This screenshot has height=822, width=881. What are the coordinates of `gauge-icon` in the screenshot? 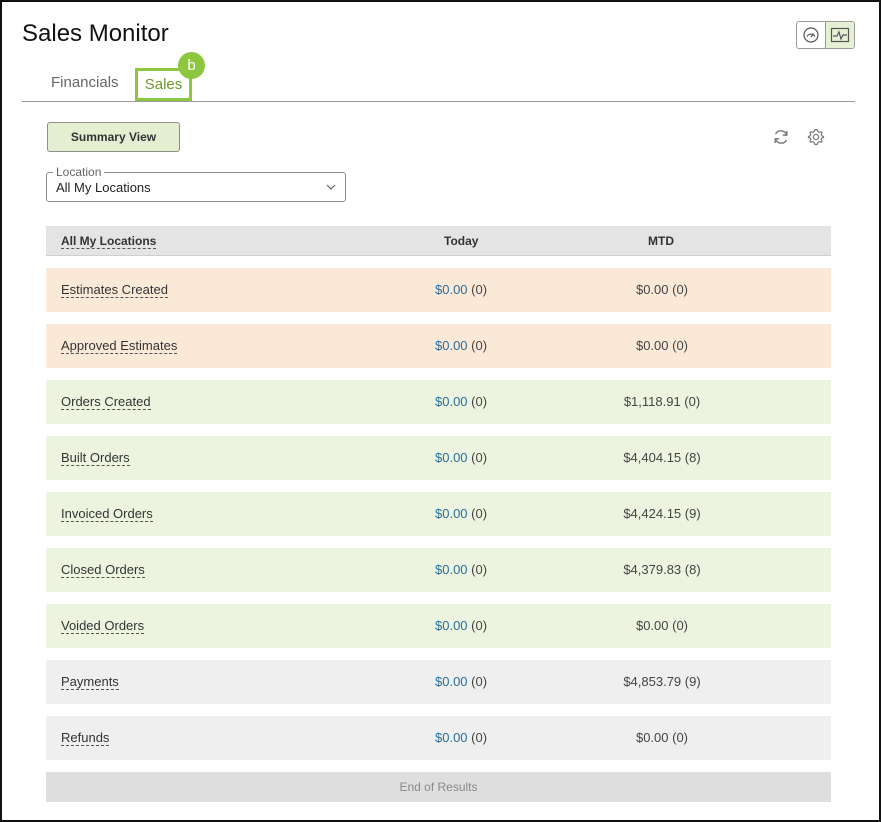 It's located at (811, 35).